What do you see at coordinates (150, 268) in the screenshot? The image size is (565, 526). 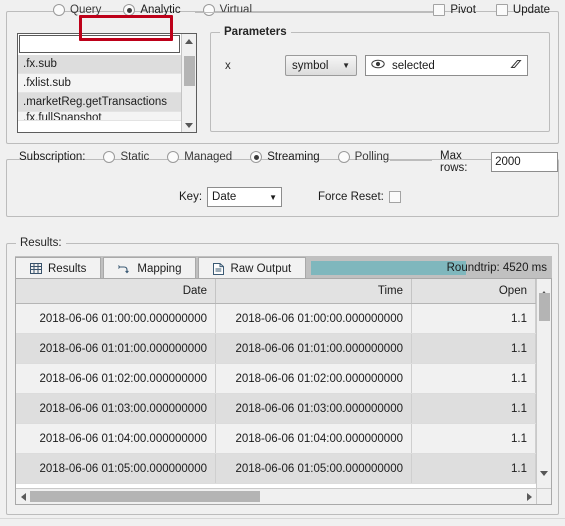 I see `tab-mapping: Mapping` at bounding box center [150, 268].